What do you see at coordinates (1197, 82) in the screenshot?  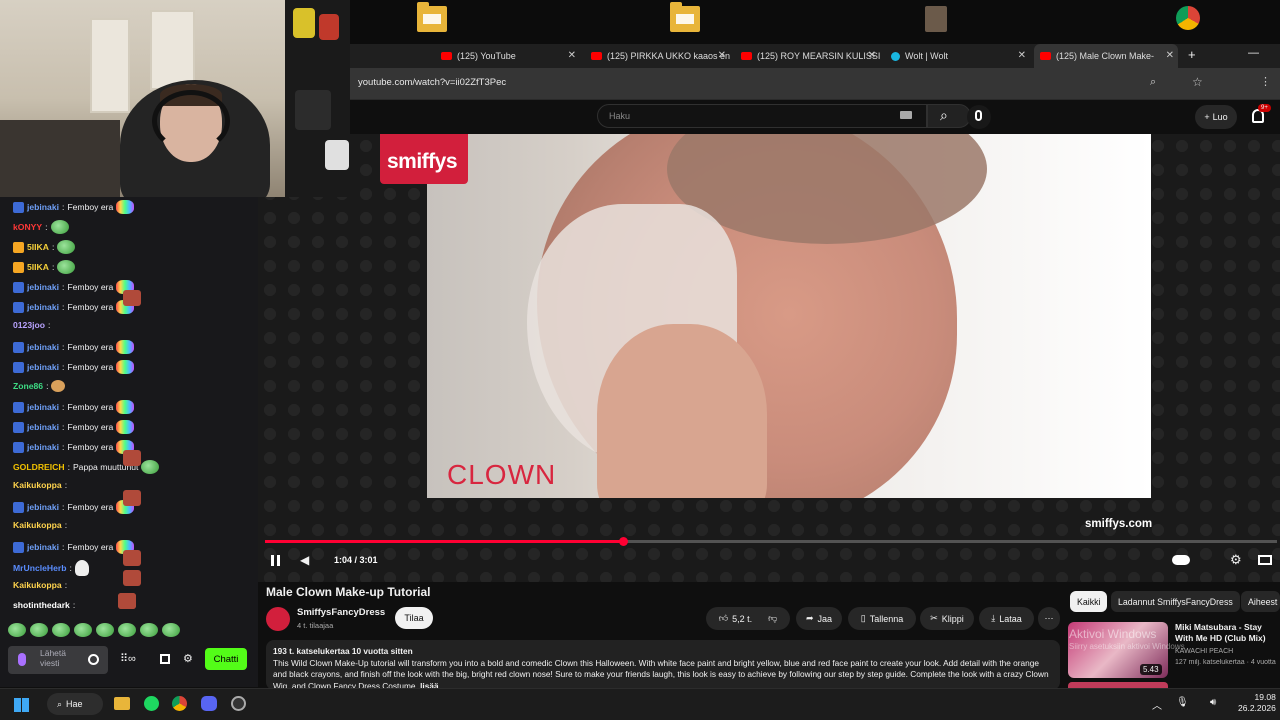 I see `bookmark-star-icon: ☆` at bounding box center [1197, 82].